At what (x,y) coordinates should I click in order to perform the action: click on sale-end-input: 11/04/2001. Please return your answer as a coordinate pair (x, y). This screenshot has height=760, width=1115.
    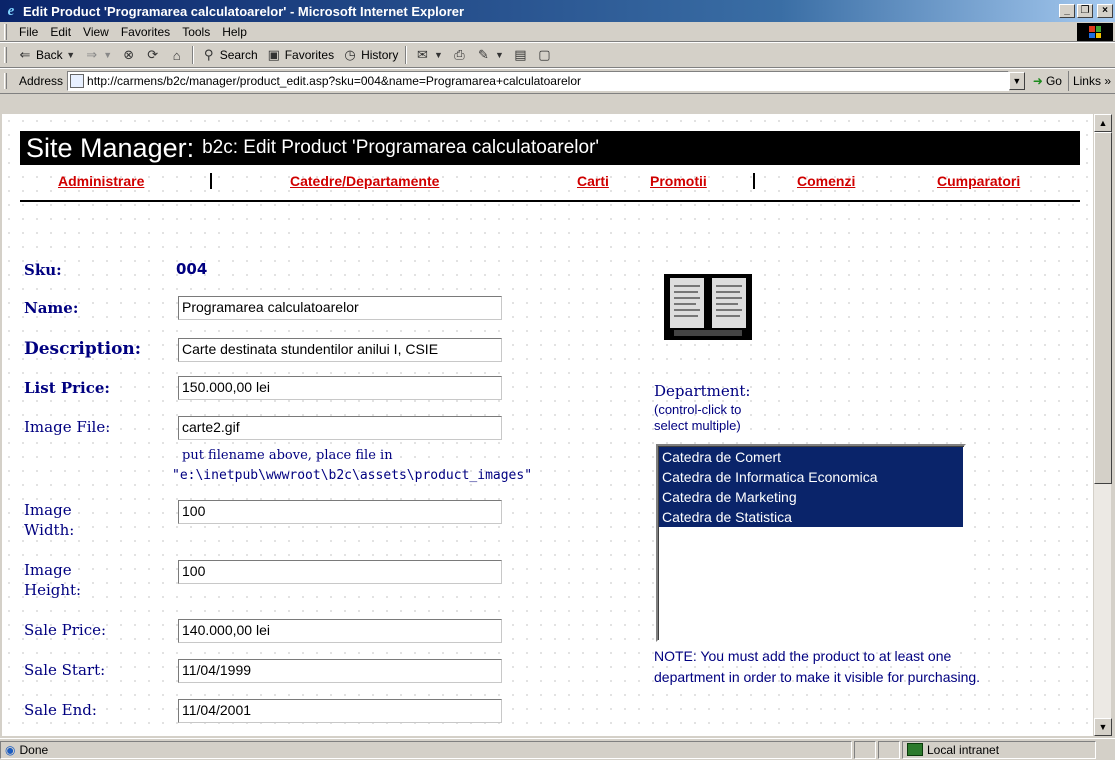
    Looking at the image, I should click on (340, 711).